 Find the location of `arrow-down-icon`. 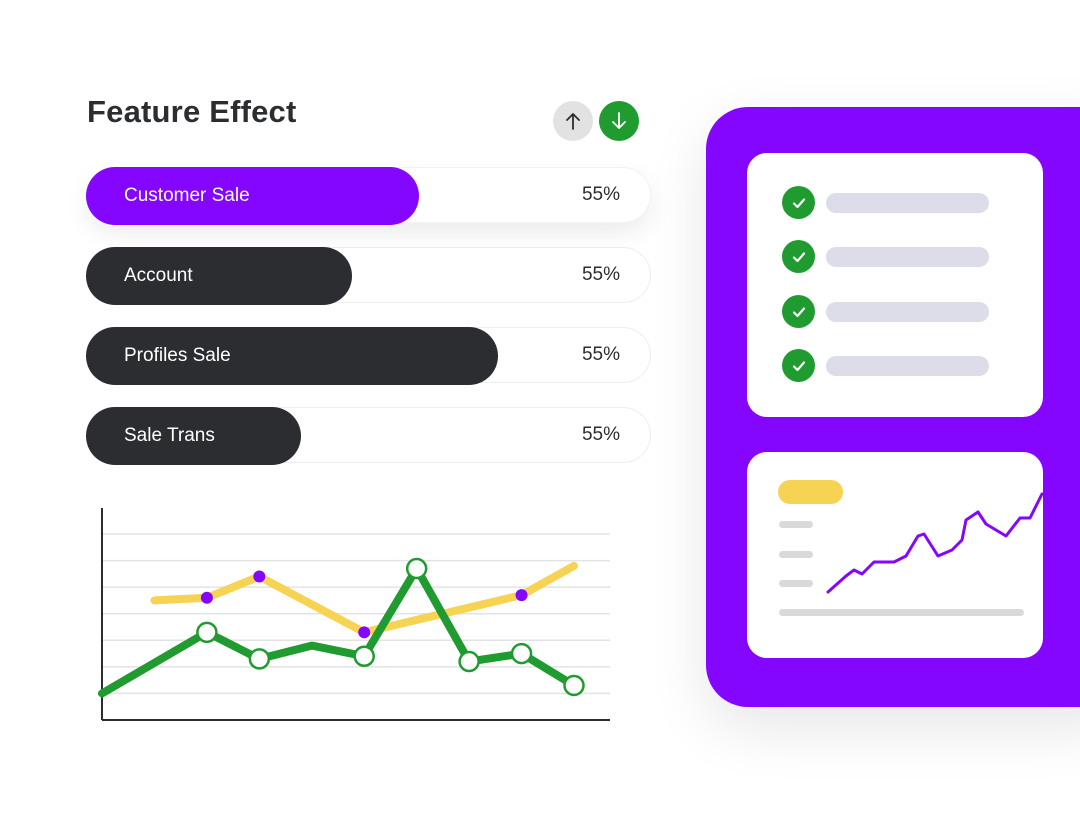

arrow-down-icon is located at coordinates (619, 120).